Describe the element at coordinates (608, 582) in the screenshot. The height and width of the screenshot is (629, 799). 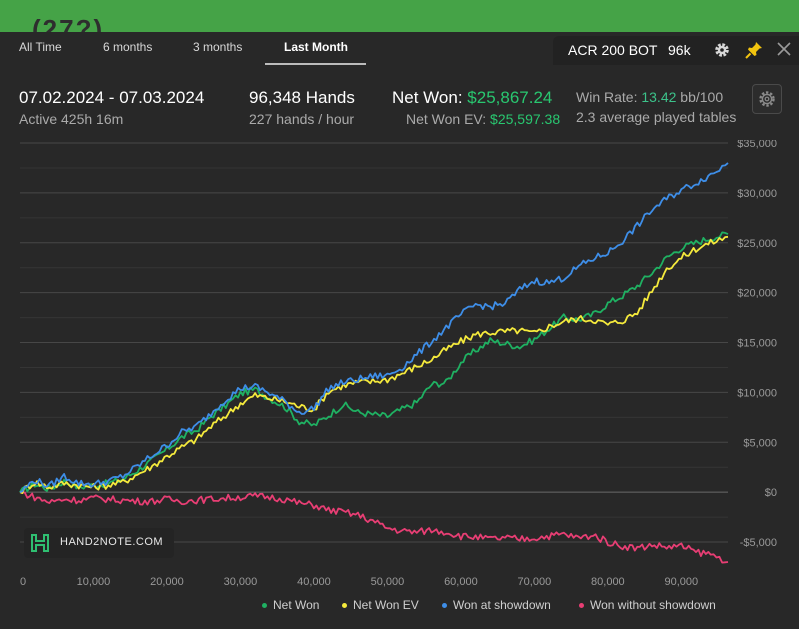
I see `x-tick-label: 80,000` at that location.